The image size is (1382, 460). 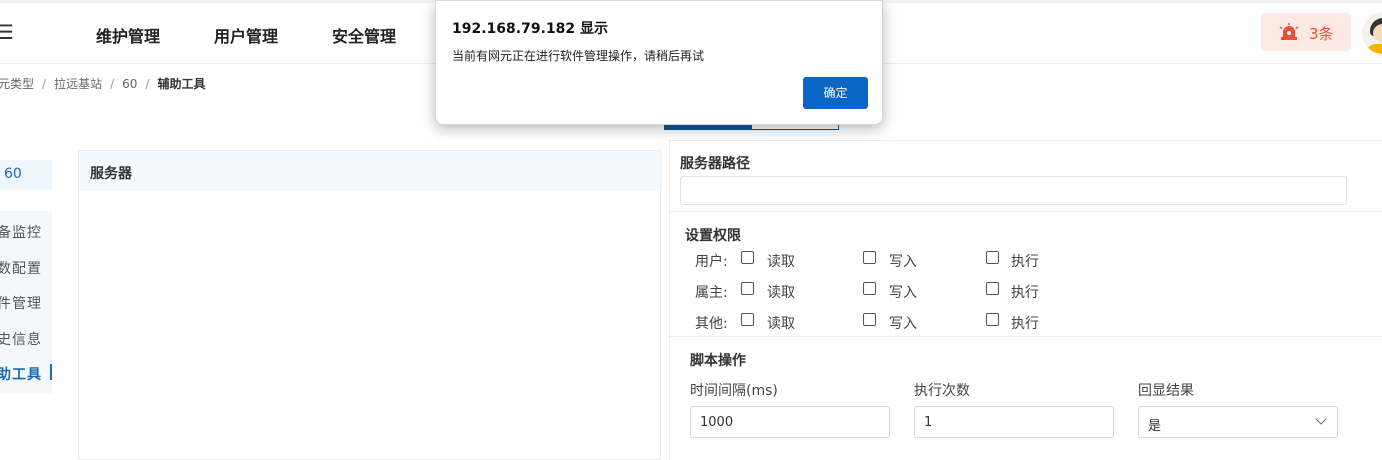 What do you see at coordinates (992, 257) in the screenshot?
I see `checkbox-user-exec` at bounding box center [992, 257].